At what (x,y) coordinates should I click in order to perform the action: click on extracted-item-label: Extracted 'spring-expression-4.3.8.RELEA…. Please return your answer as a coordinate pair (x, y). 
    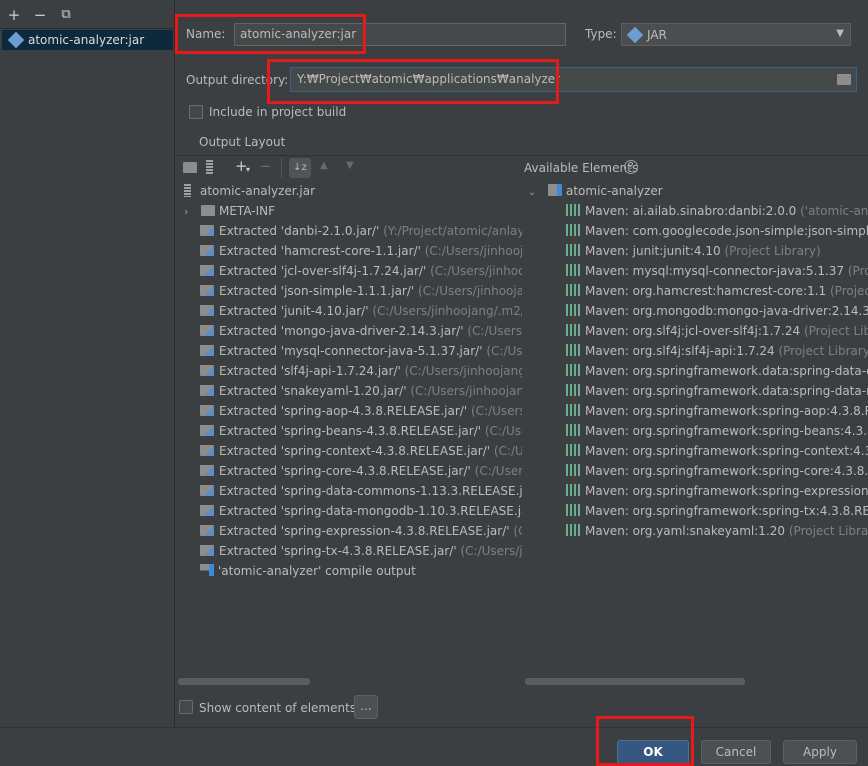
    Looking at the image, I should click on (364, 531).